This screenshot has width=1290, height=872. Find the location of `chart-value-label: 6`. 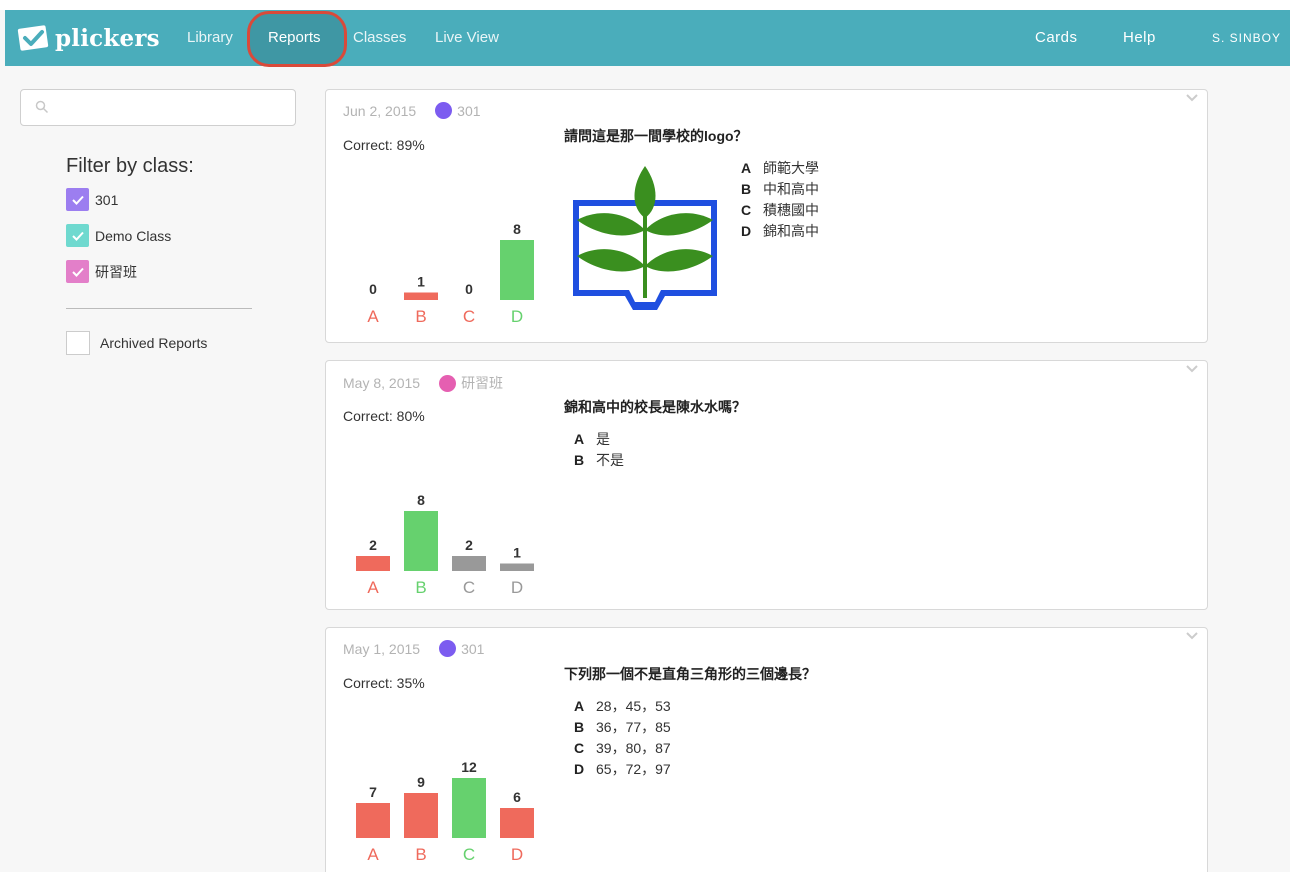

chart-value-label: 6 is located at coordinates (517, 797).